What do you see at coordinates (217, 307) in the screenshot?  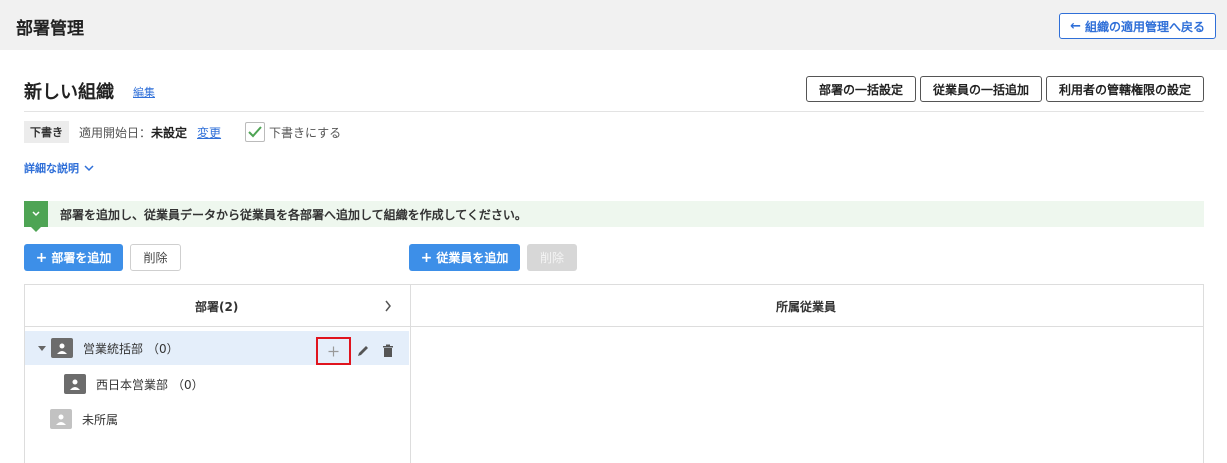 I see `departments-column-header: 部署(2)` at bounding box center [217, 307].